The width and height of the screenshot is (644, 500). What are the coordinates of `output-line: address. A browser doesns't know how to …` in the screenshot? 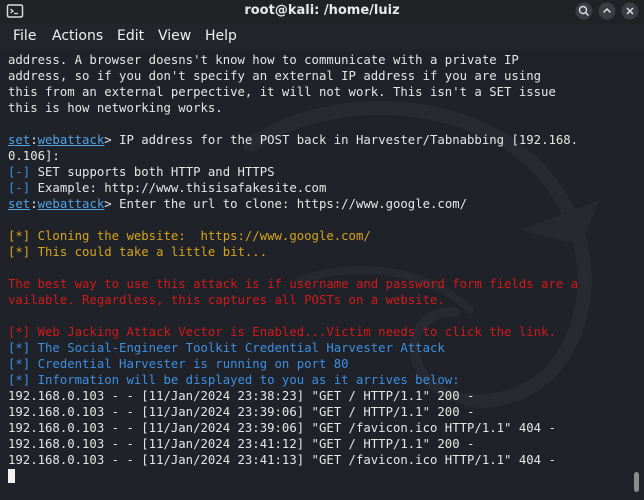 It's located at (263, 60).